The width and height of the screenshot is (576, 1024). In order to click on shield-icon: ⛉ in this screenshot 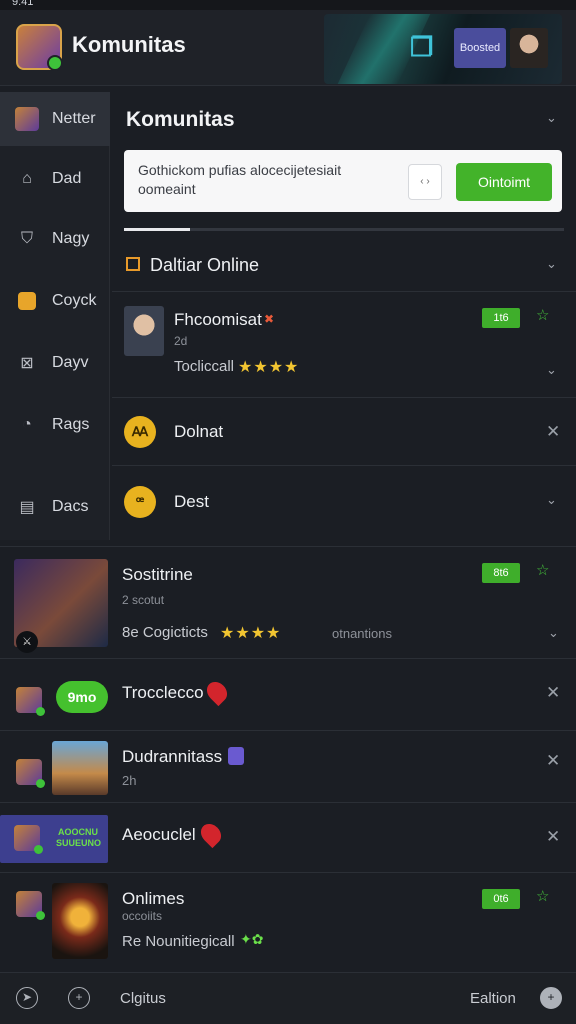, I will do `click(26, 238)`.